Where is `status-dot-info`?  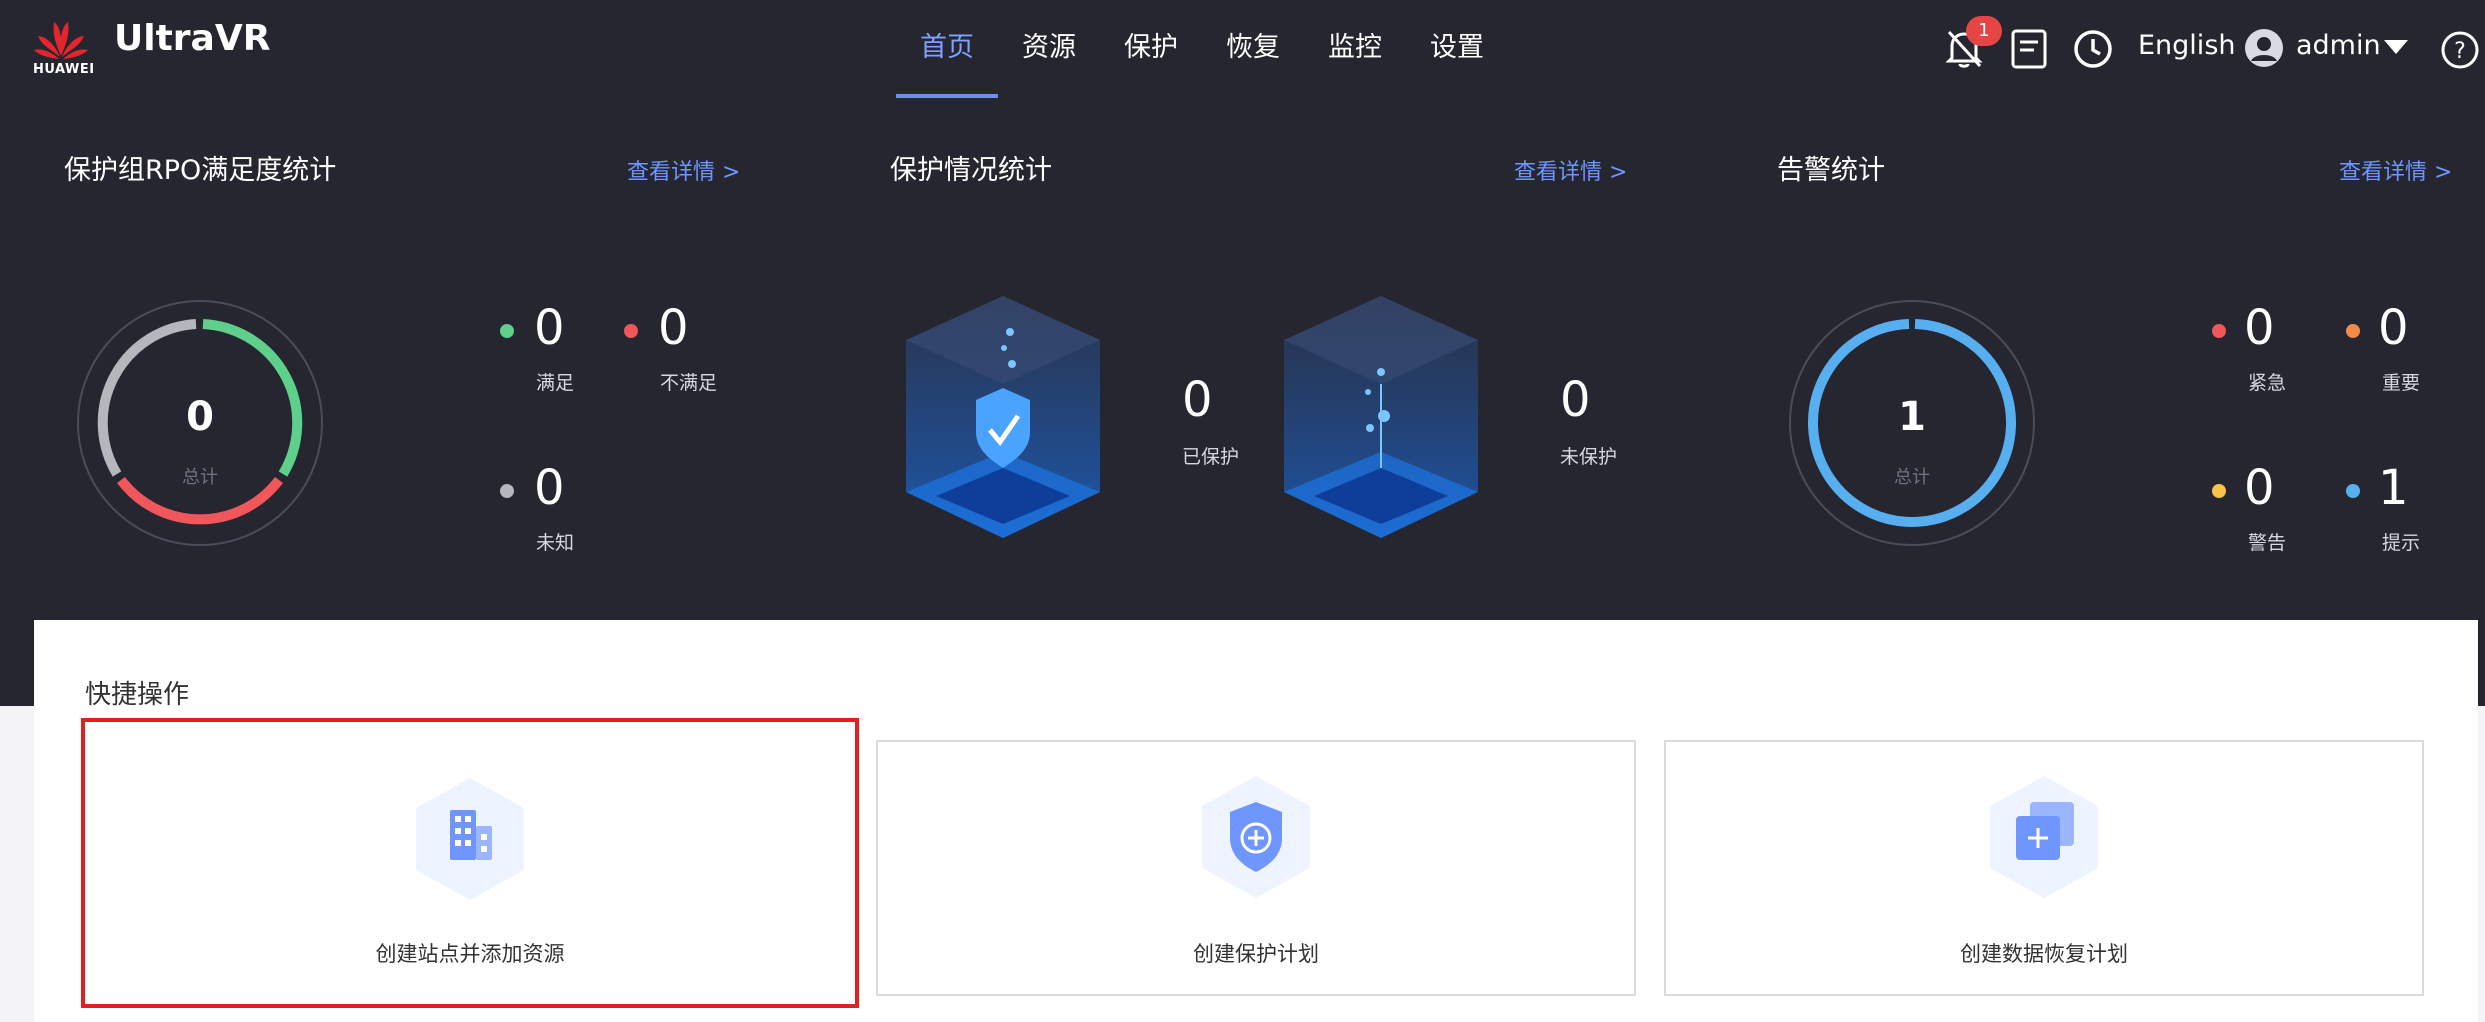
status-dot-info is located at coordinates (2353, 491).